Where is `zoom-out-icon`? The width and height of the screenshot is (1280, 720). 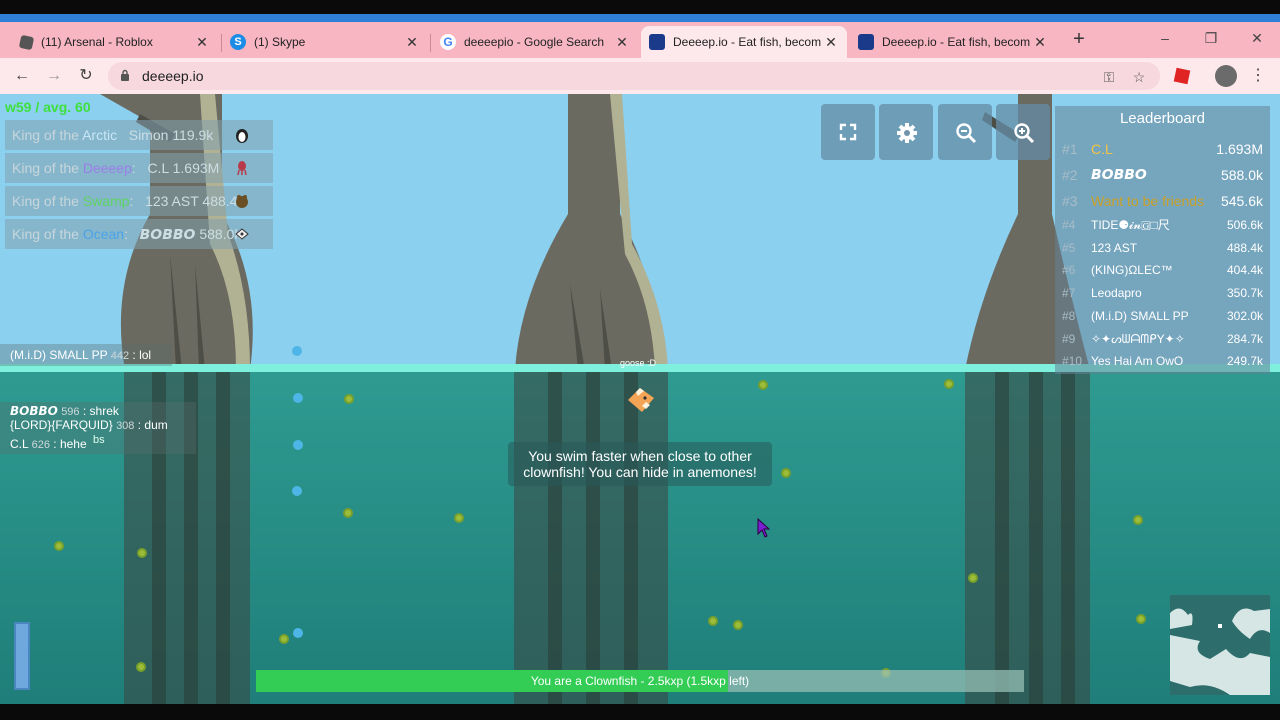
zoom-out-icon is located at coordinates (966, 133).